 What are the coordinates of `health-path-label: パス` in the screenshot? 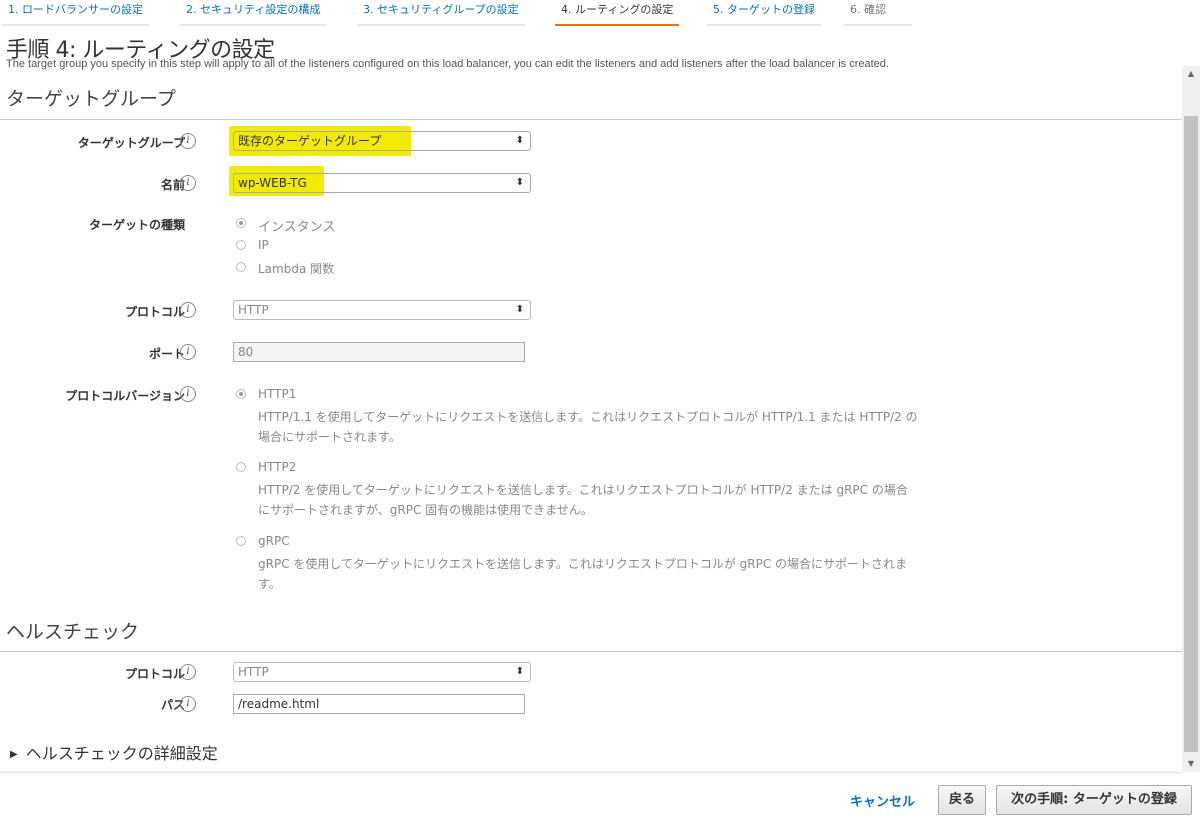 It's located at (172, 705).